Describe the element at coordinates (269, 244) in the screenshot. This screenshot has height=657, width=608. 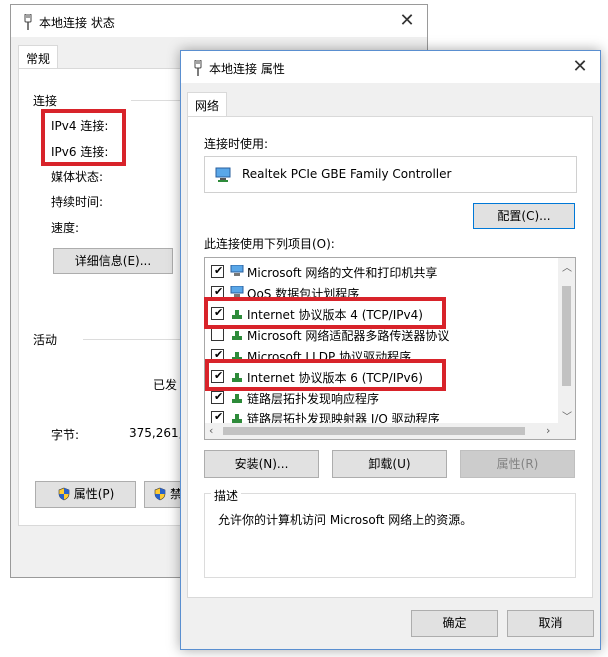
I see `items-list-label: 此连接使用下列项目(O):` at that location.